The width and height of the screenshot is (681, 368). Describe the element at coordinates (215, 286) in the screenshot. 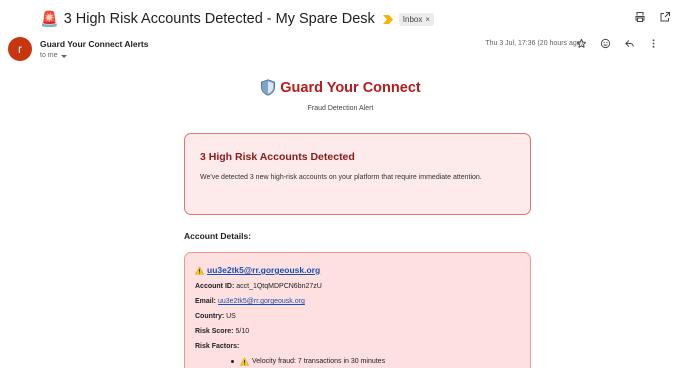

I see `account-id-label: Account ID:` at that location.